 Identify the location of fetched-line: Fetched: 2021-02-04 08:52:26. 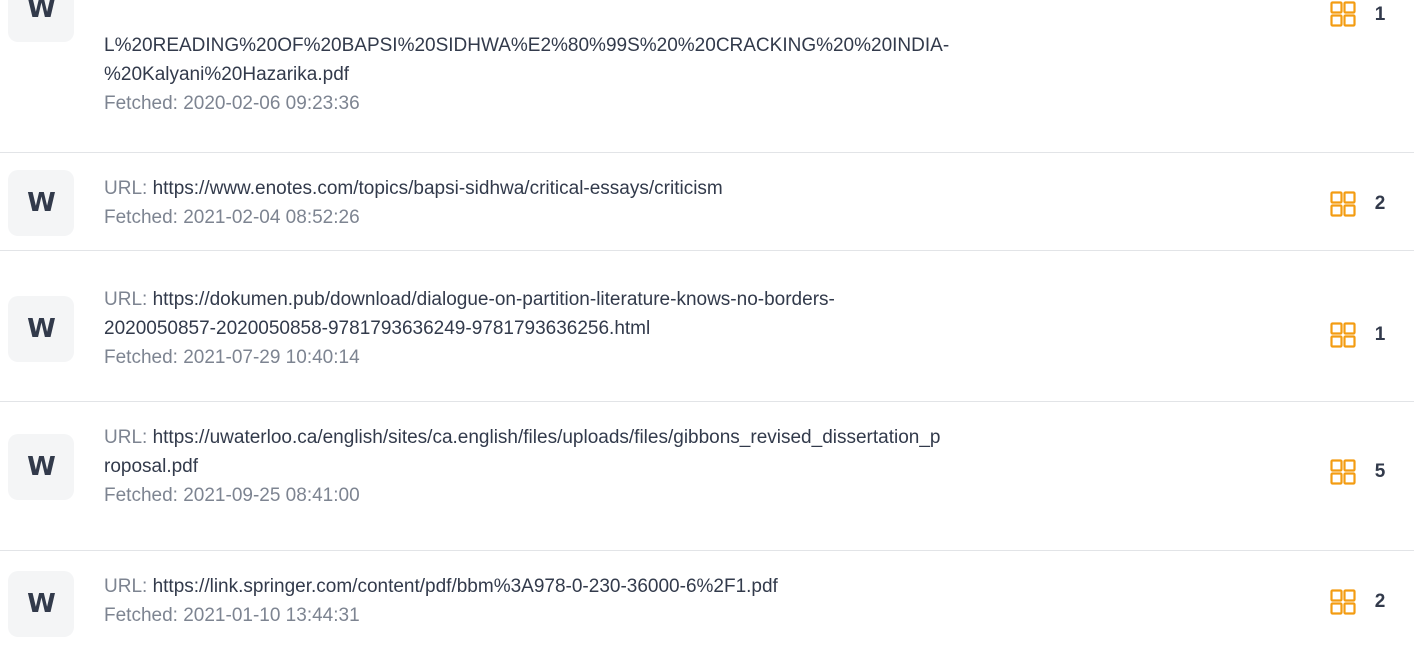
(704, 217).